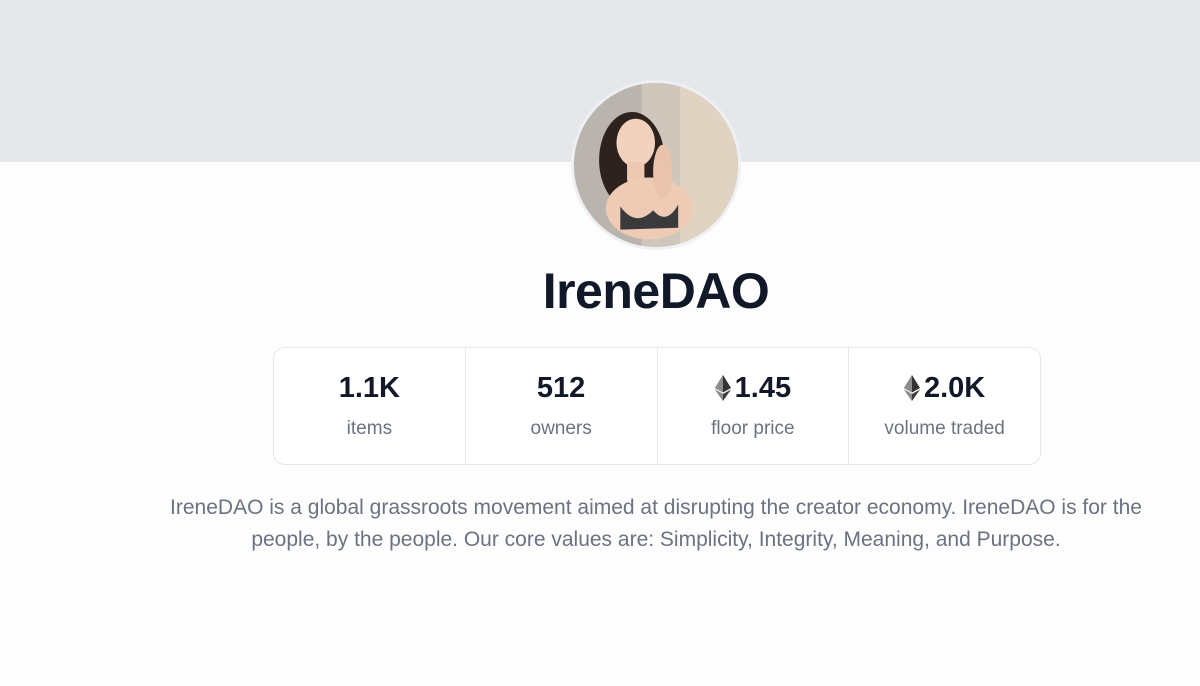 The height and width of the screenshot is (686, 1200). Describe the element at coordinates (944, 428) in the screenshot. I see `stat-label: volume traded` at that location.